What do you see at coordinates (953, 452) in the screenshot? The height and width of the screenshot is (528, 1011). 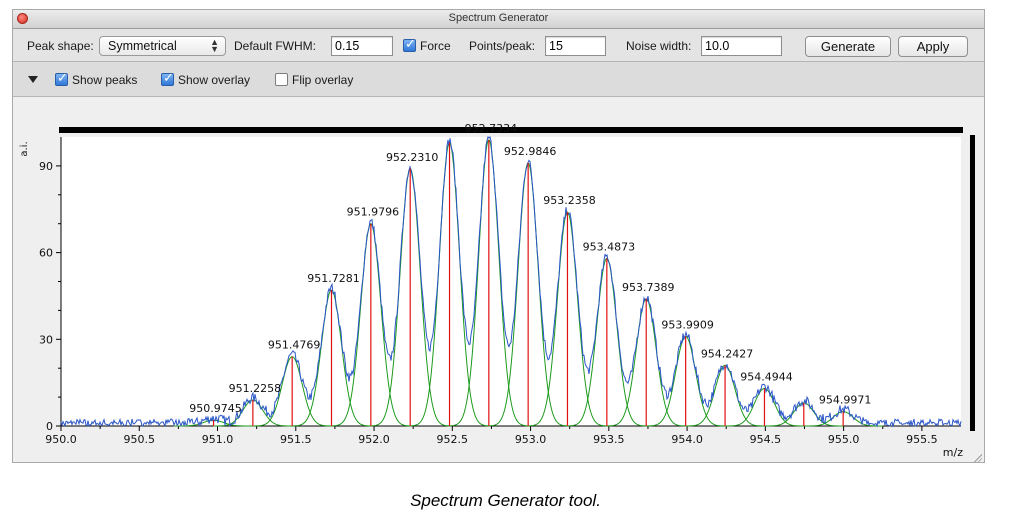 I see `x-axis-label: m/z` at bounding box center [953, 452].